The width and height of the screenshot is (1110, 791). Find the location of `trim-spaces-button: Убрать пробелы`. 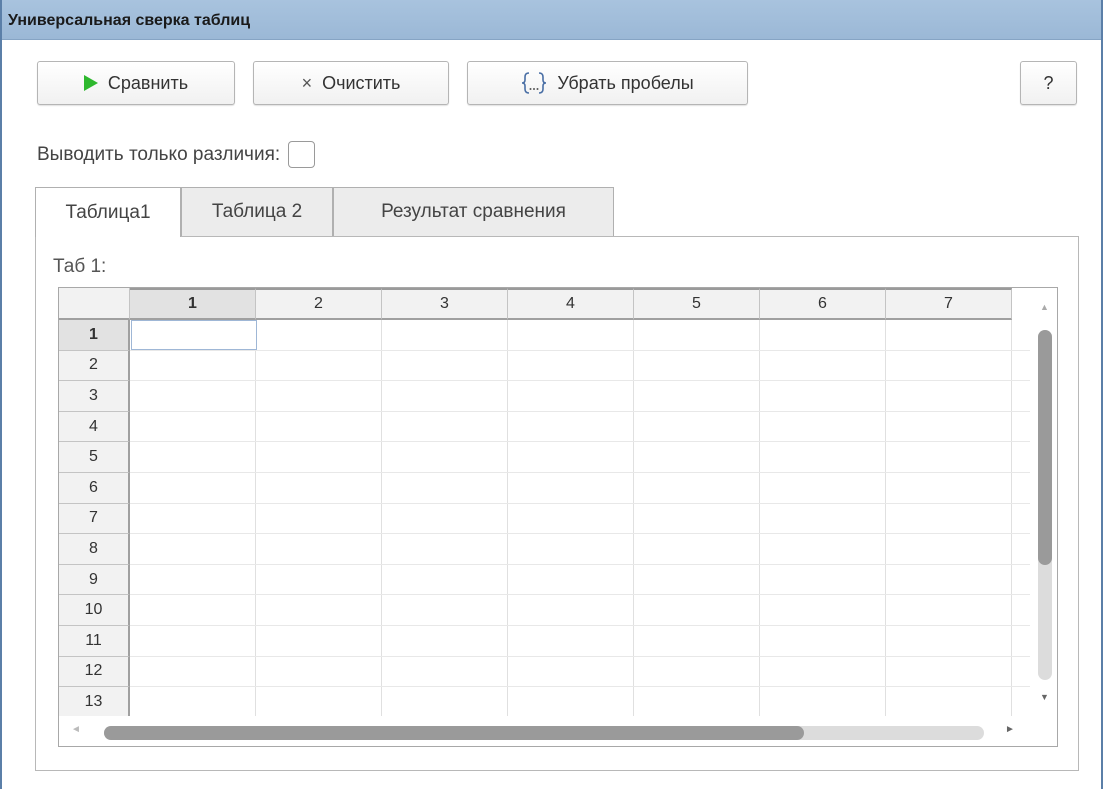

trim-spaces-button: Убрать пробелы is located at coordinates (607, 83).